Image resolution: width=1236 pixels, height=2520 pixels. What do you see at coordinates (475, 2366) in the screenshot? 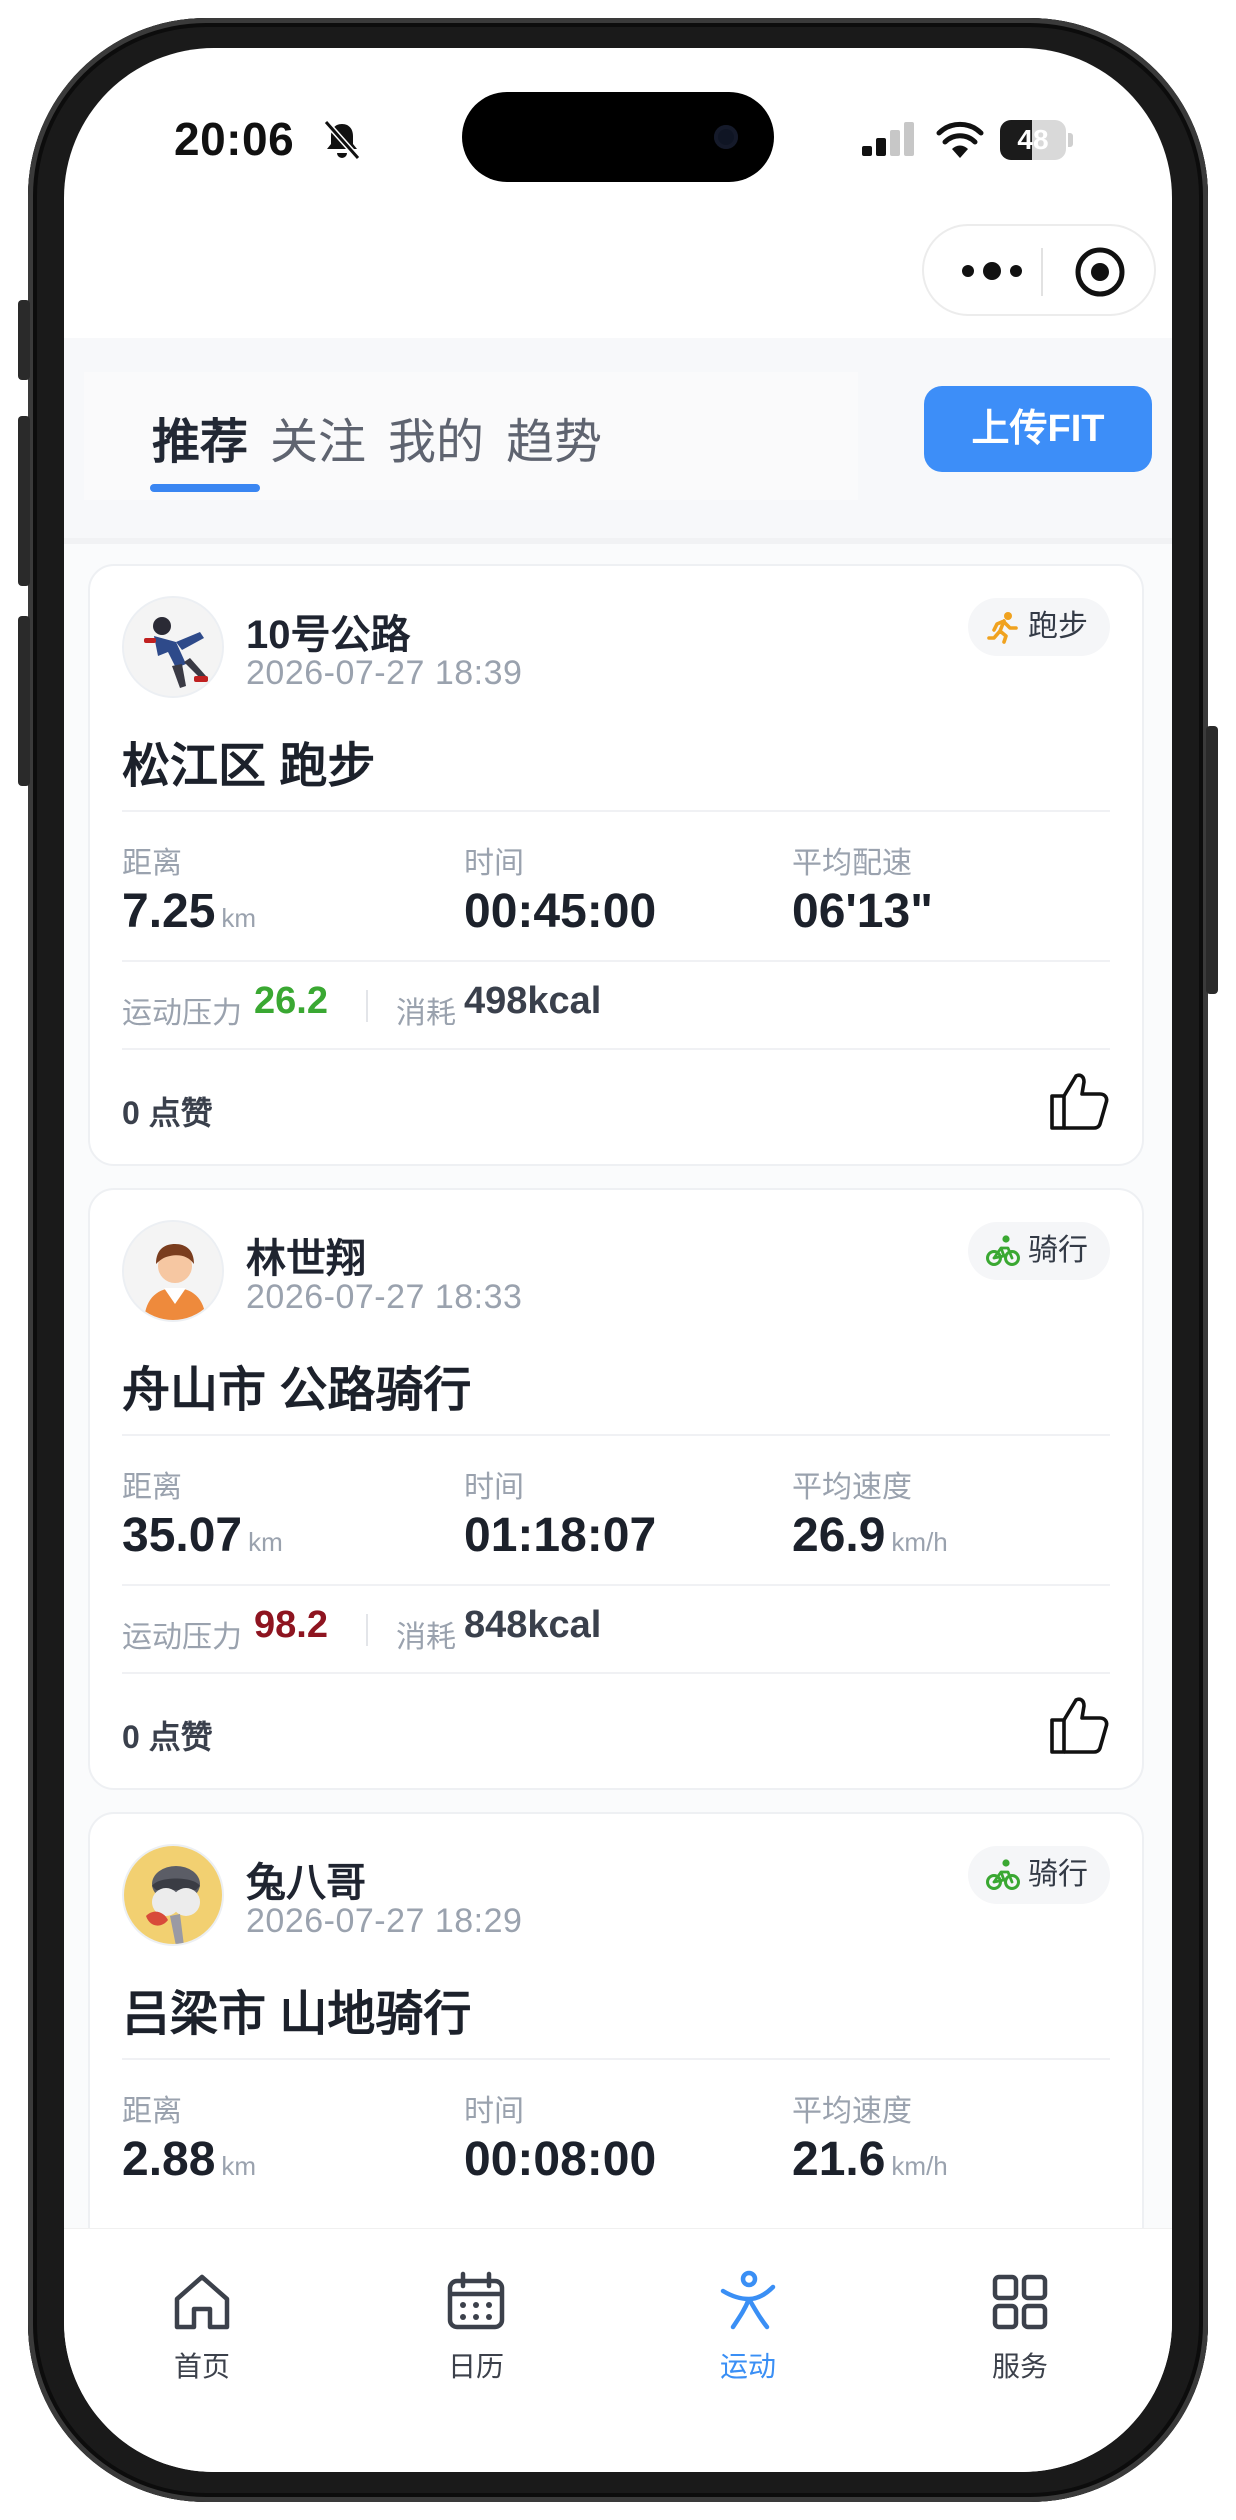
I see `nav-calendar-label: 日历` at bounding box center [475, 2366].